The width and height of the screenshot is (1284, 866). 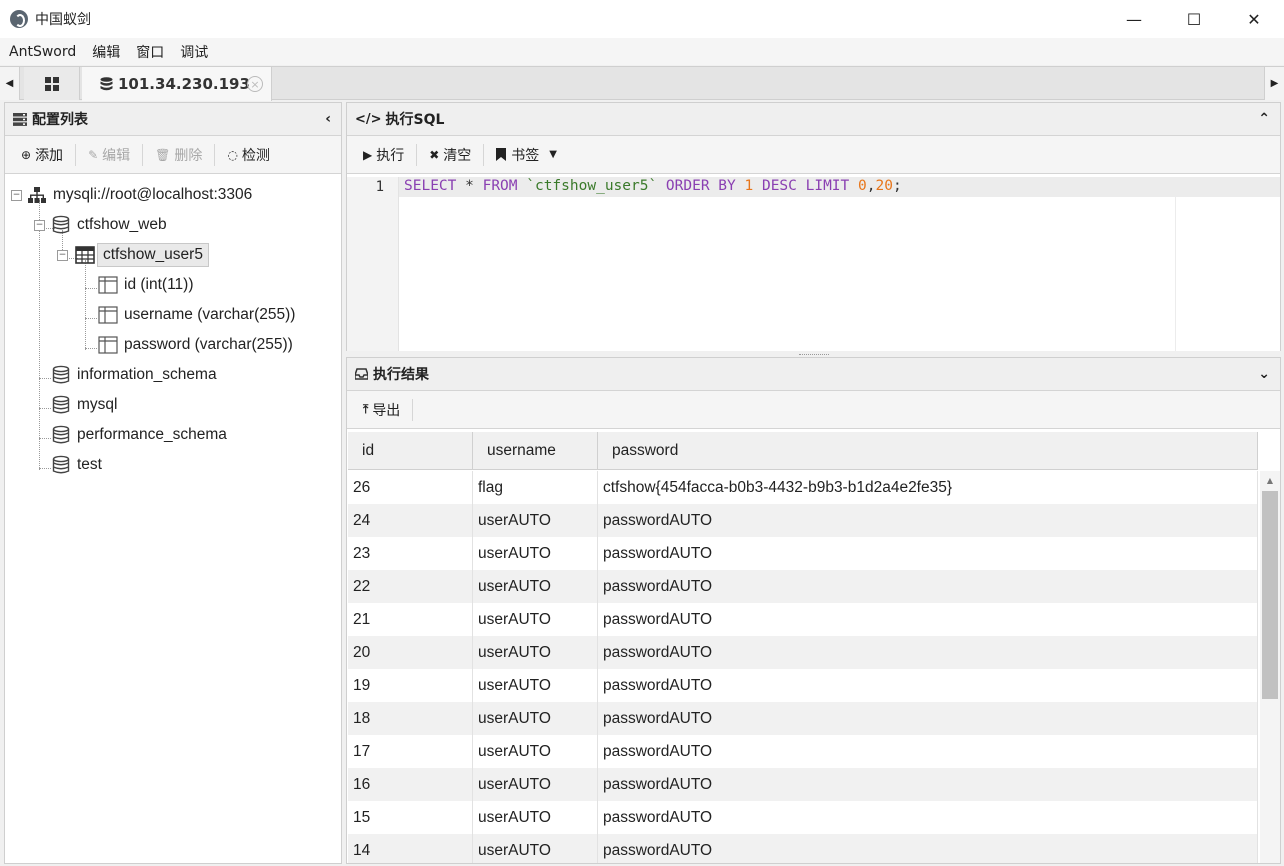 I want to click on tab-scroll-left-button: ◀, so click(x=10, y=83).